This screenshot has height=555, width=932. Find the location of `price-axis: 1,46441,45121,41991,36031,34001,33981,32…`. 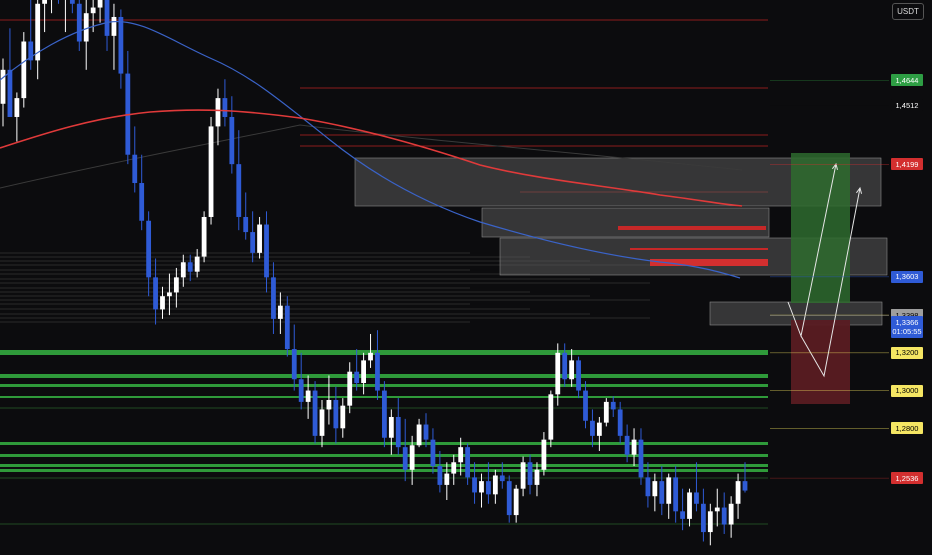

price-axis: 1,46441,45121,41991,36031,34001,33981,32… is located at coordinates (910, 275).